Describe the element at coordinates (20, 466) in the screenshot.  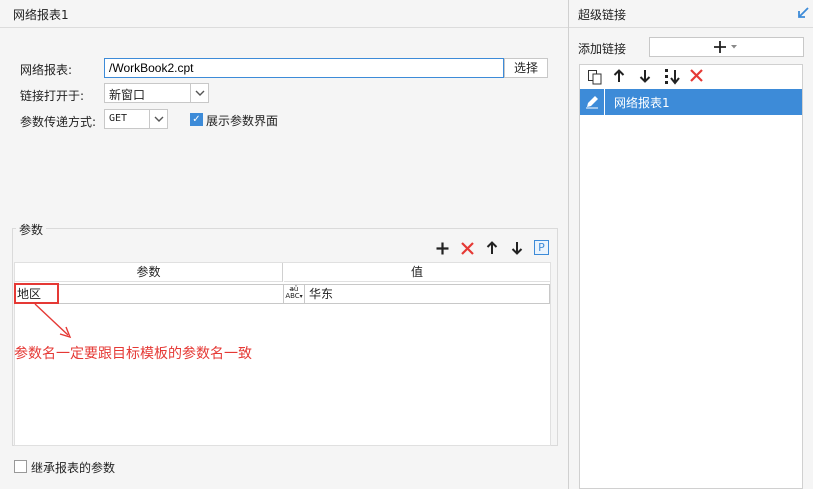
I see `inherit-params-checkbox` at that location.